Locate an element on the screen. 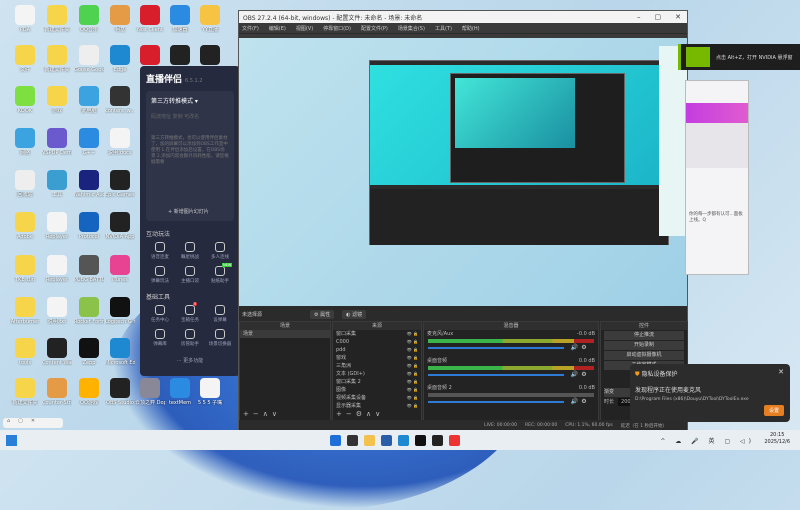 This screenshot has width=800, height=510. menu-item: 视图(V) is located at coordinates (304, 28).